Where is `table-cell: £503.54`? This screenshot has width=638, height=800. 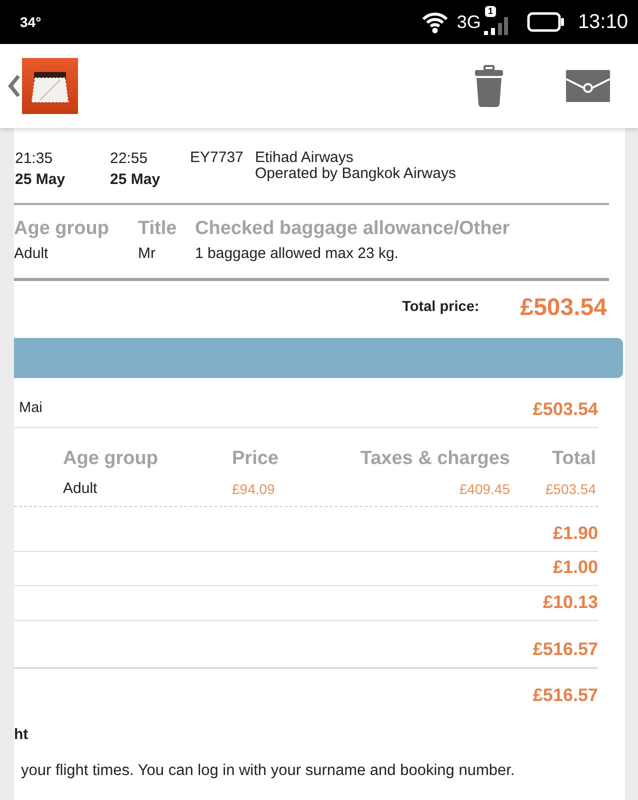
table-cell: £503.54 is located at coordinates (570, 489).